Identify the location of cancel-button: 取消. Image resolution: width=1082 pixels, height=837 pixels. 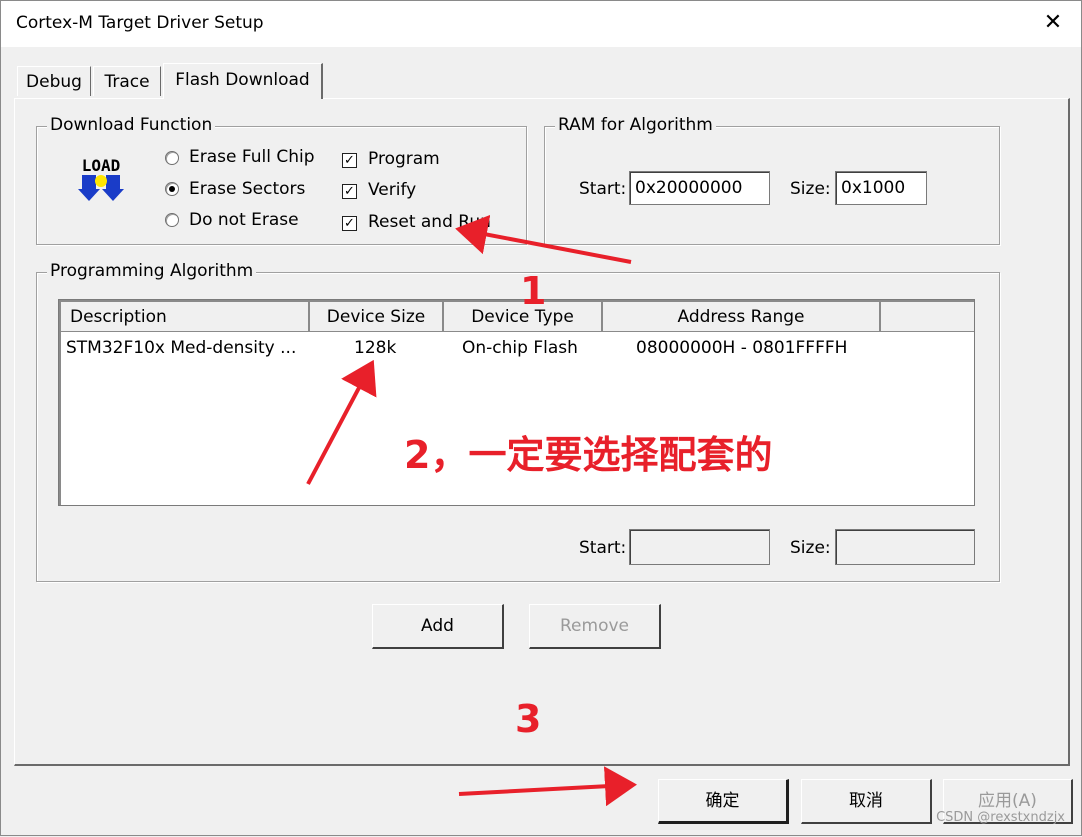
(866, 801).